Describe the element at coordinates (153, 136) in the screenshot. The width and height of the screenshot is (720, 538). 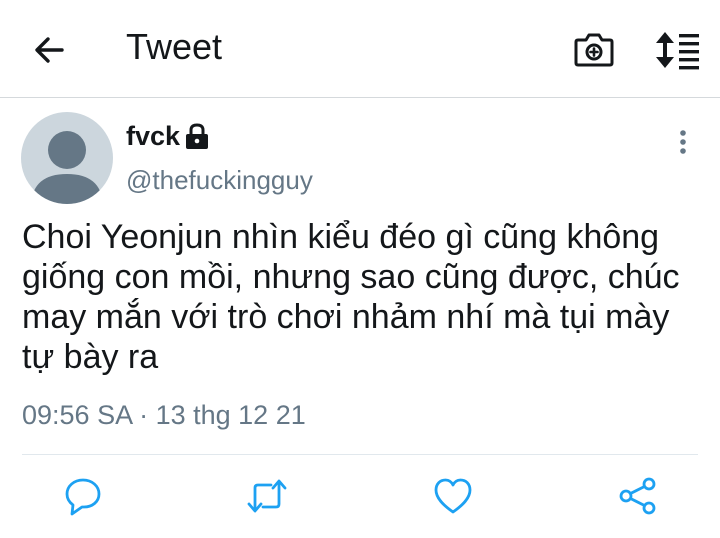
I see `display-name: fvck` at that location.